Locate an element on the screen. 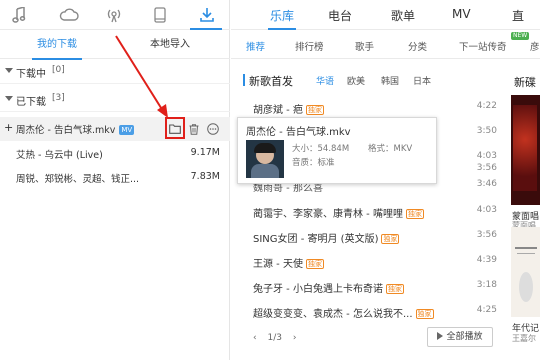 The image size is (540, 360). trash-icon is located at coordinates (194, 129).